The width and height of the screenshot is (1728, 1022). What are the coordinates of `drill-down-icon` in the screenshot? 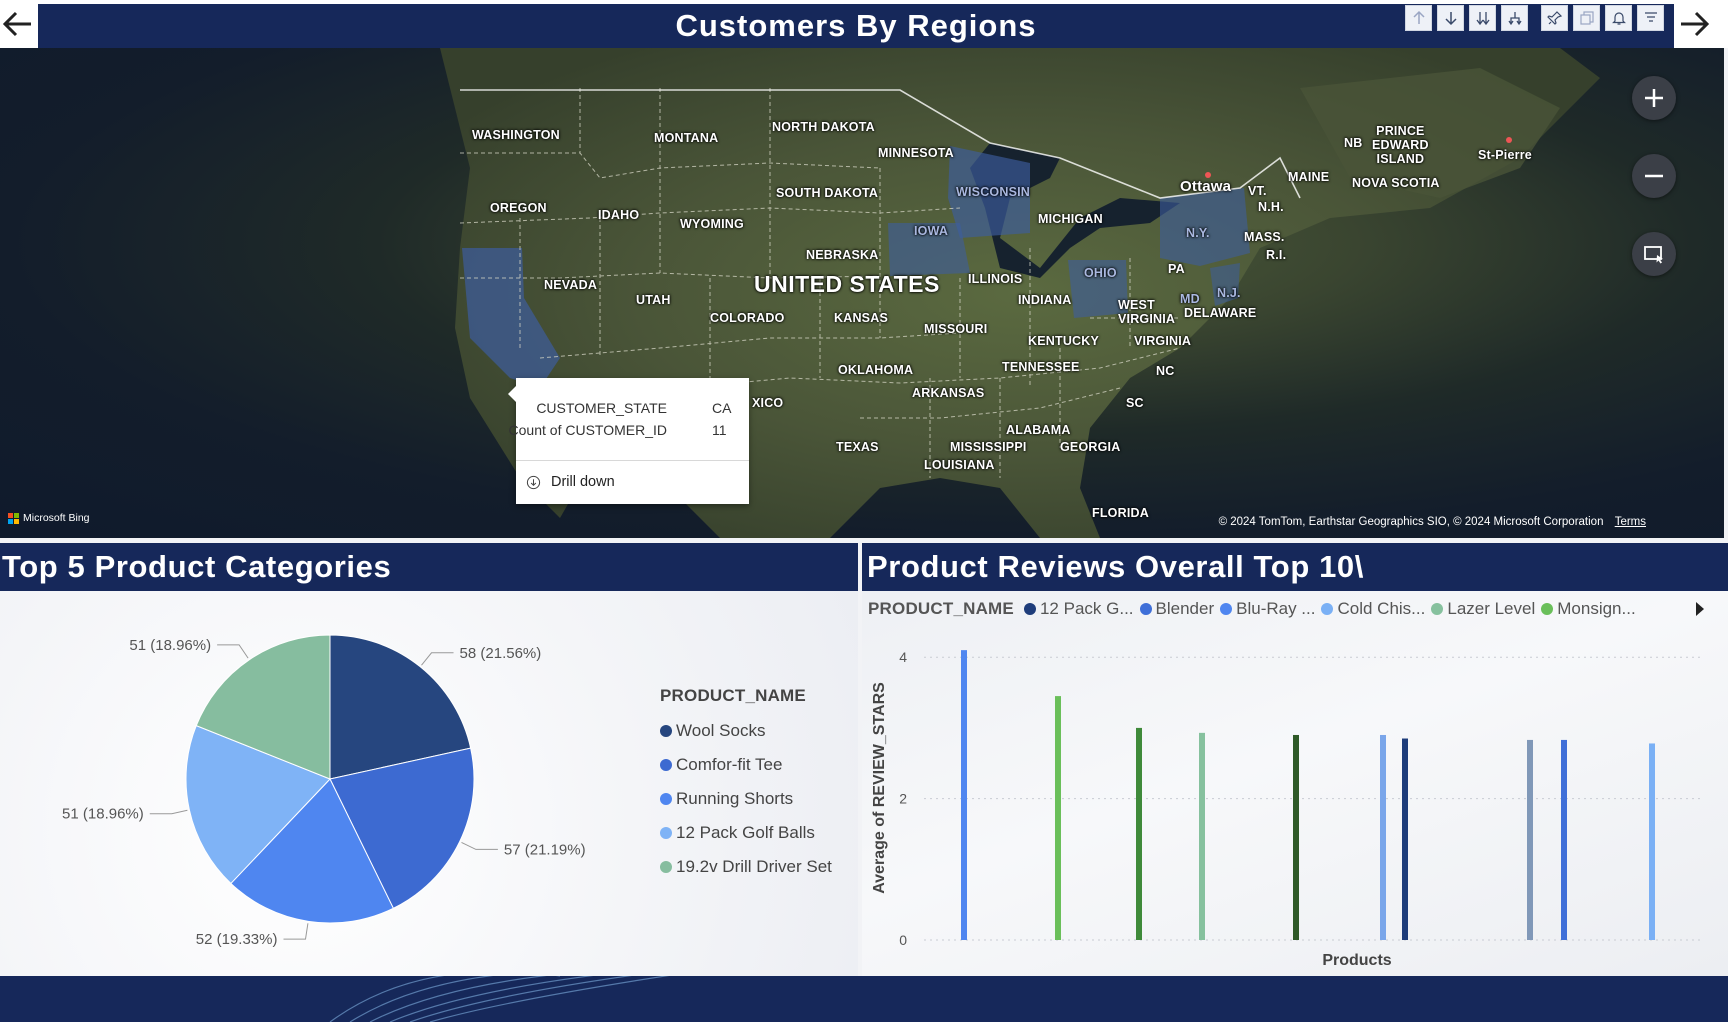 It's located at (533, 482).